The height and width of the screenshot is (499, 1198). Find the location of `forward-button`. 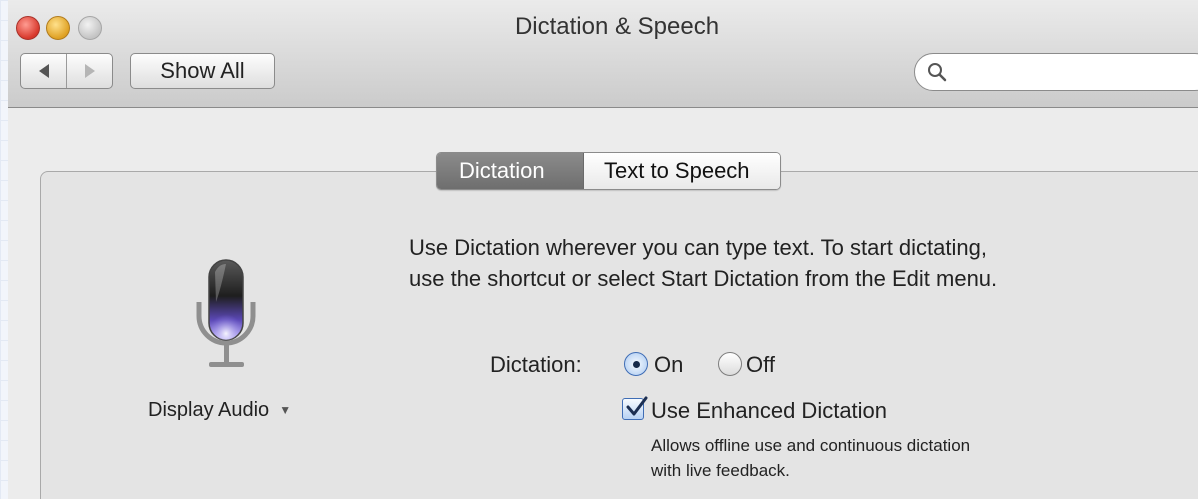

forward-button is located at coordinates (89, 71).